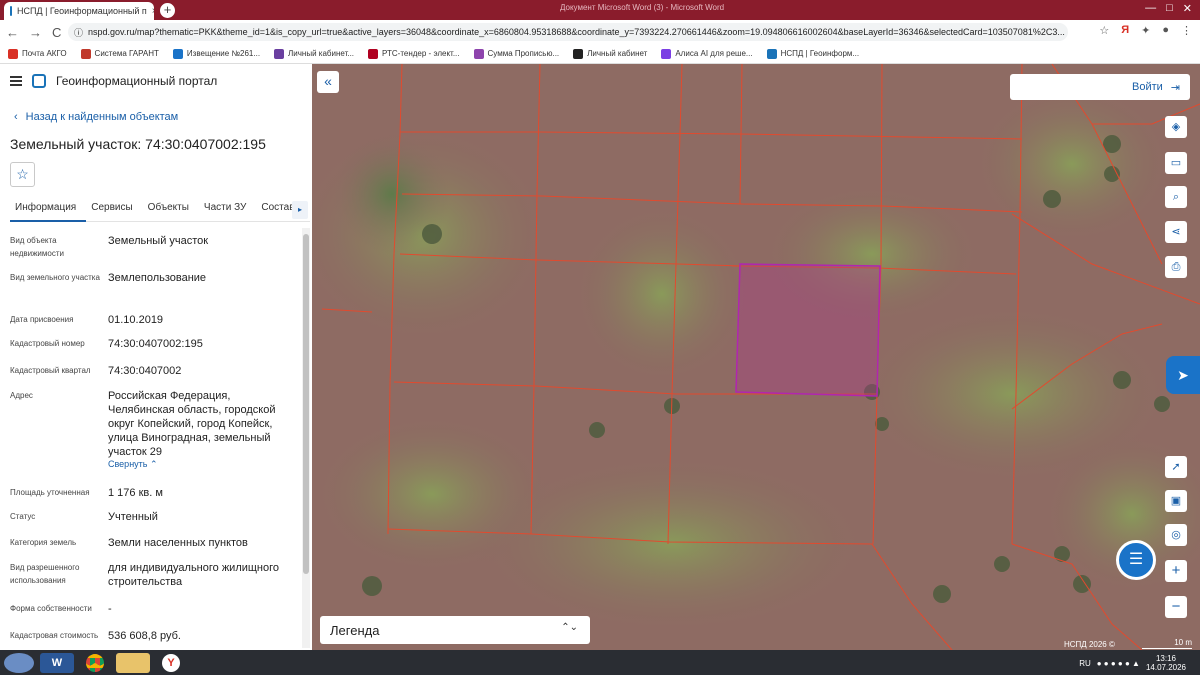  What do you see at coordinates (1169, 8) in the screenshot?
I see `maximize-icon: □` at bounding box center [1169, 8].